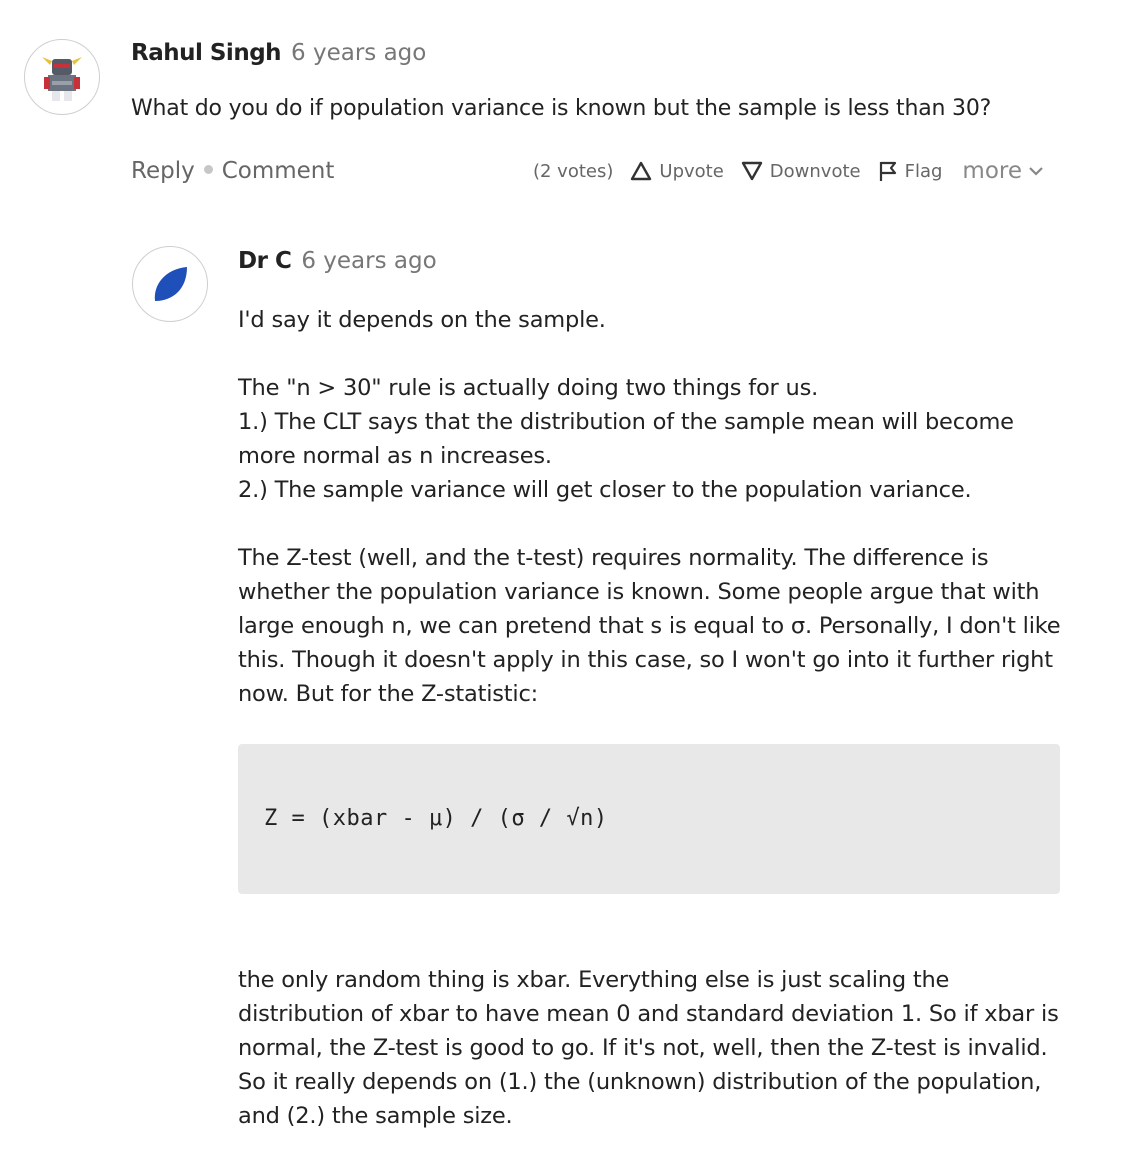 The width and height of the screenshot is (1126, 1154). What do you see at coordinates (265, 261) in the screenshot?
I see `reply-author: Dr C` at bounding box center [265, 261].